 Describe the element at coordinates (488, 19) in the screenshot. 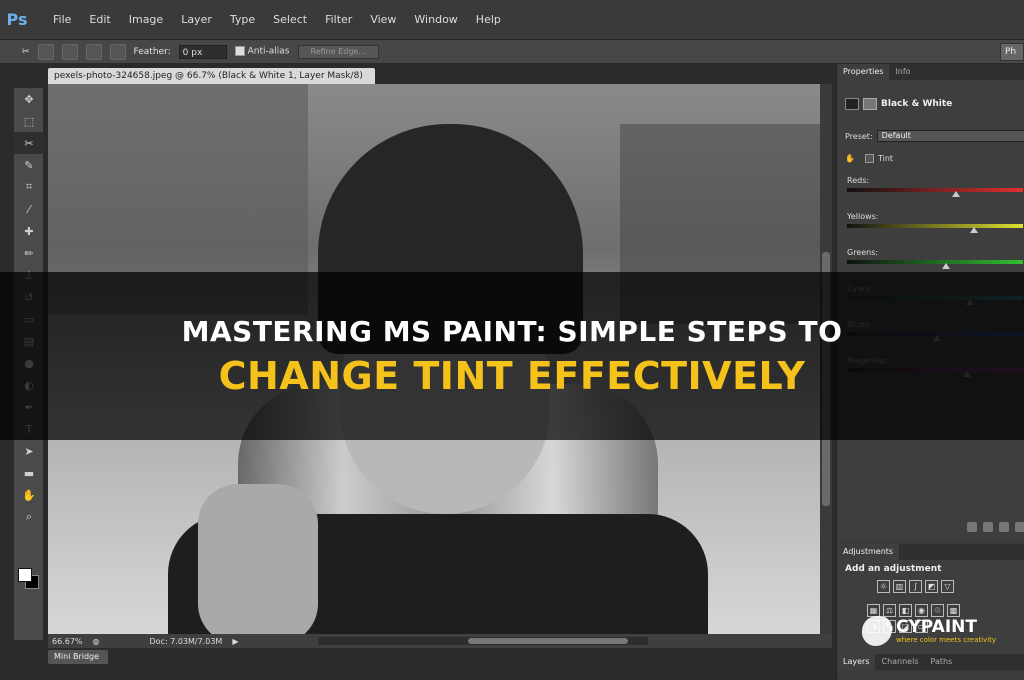

I see `menu-help: Help` at that location.